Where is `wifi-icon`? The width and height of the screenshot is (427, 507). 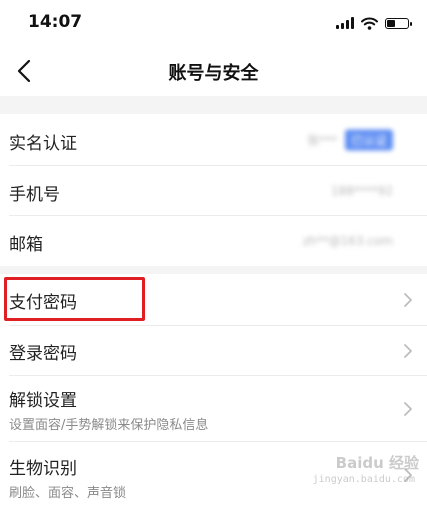 wifi-icon is located at coordinates (369, 23).